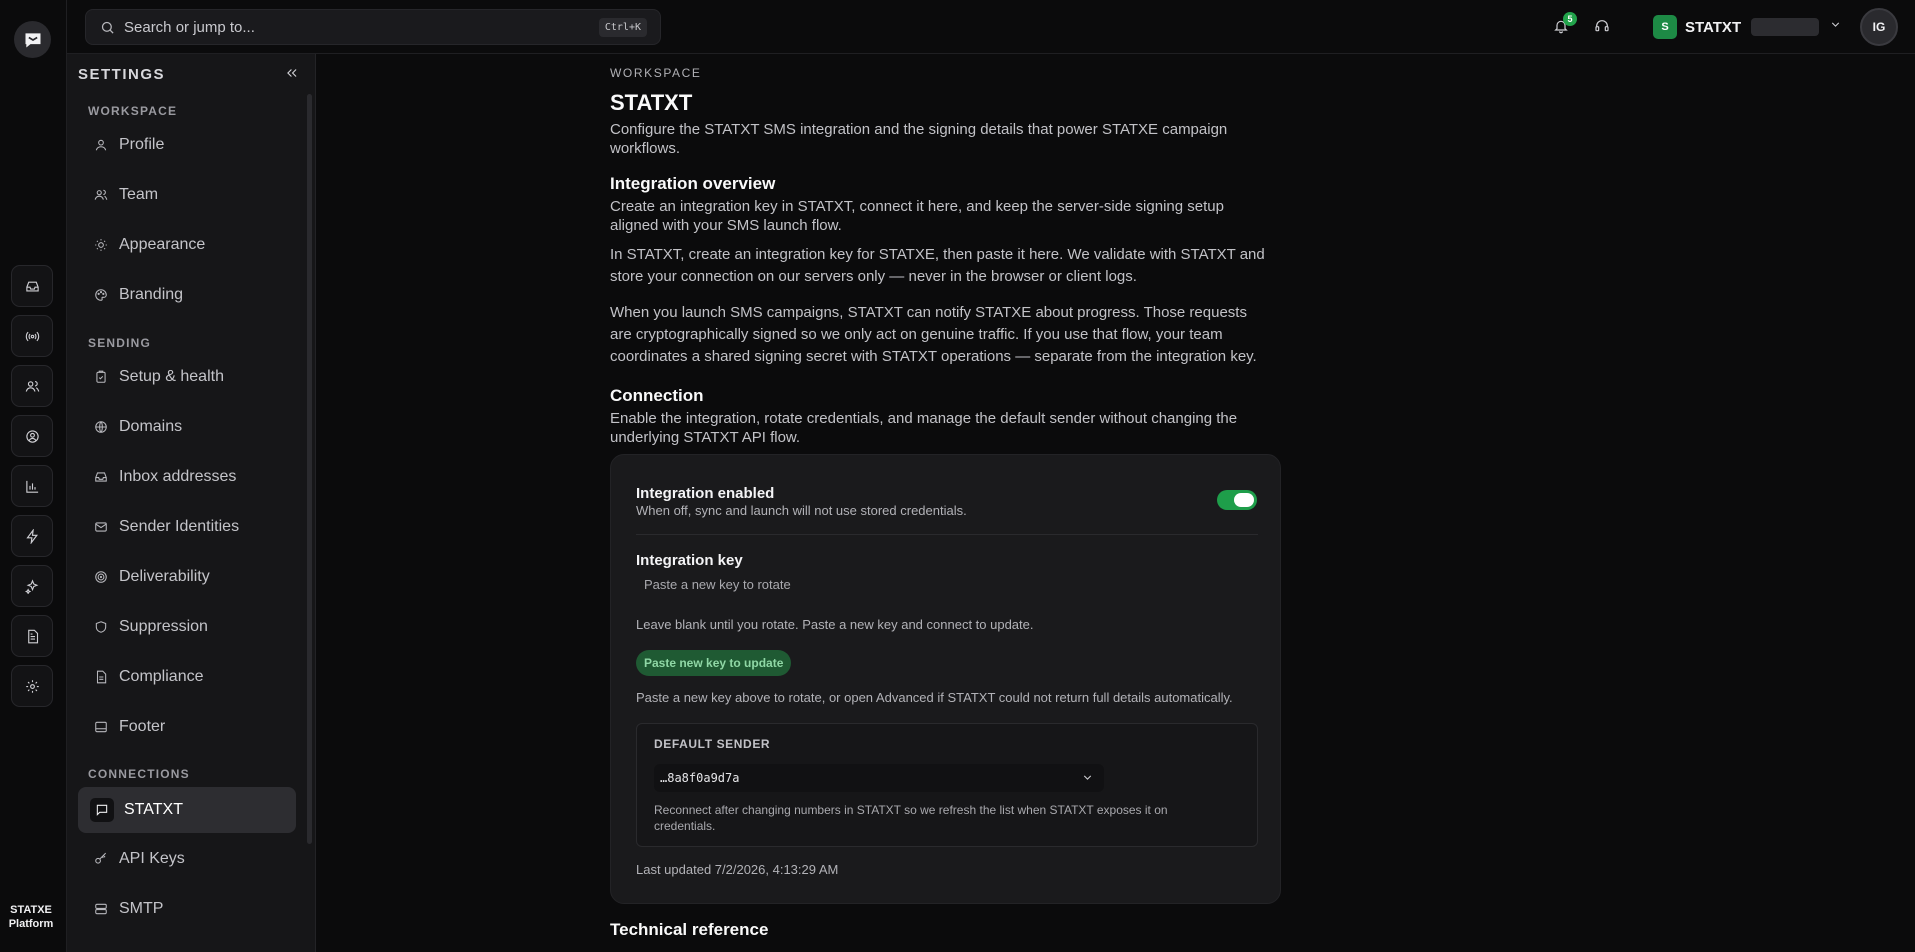  Describe the element at coordinates (178, 476) in the screenshot. I see `sidebar-item-label: Inbox addresses` at that location.